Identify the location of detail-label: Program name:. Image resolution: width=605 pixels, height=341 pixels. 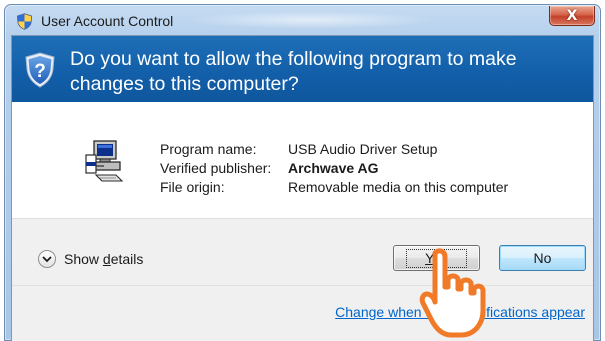
(208, 149).